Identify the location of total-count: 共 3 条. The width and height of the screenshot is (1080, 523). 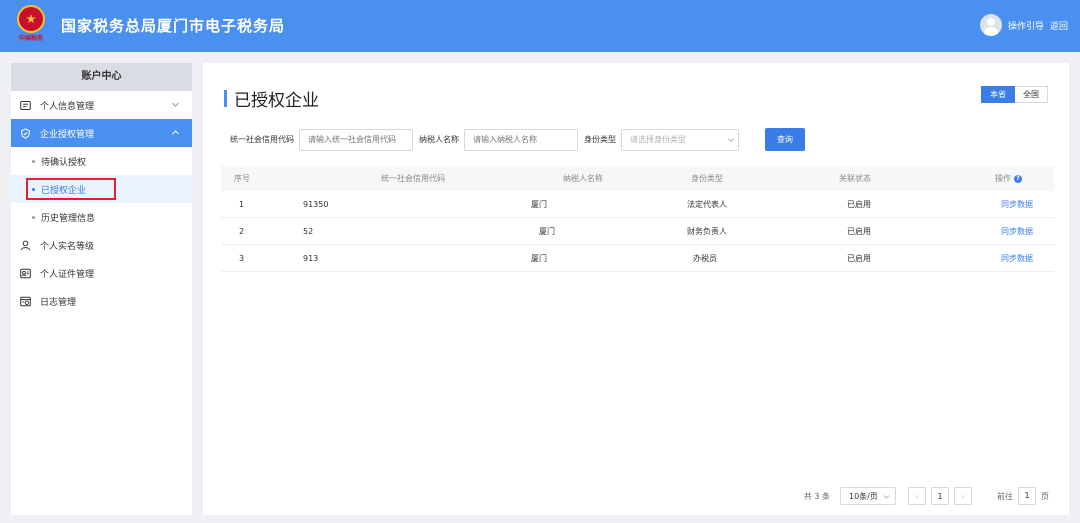
(816, 496).